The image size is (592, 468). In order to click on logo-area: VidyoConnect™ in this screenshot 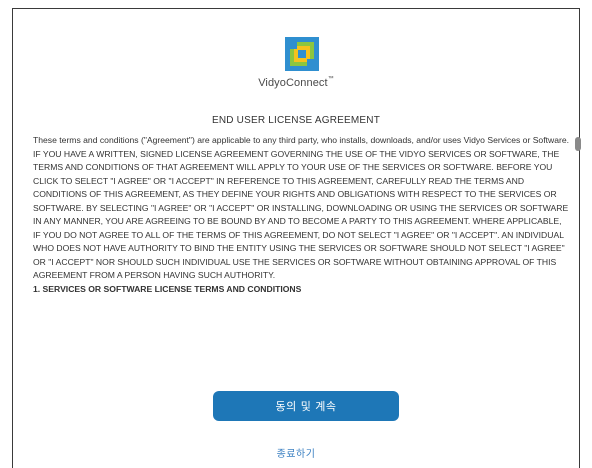, I will do `click(296, 63)`.